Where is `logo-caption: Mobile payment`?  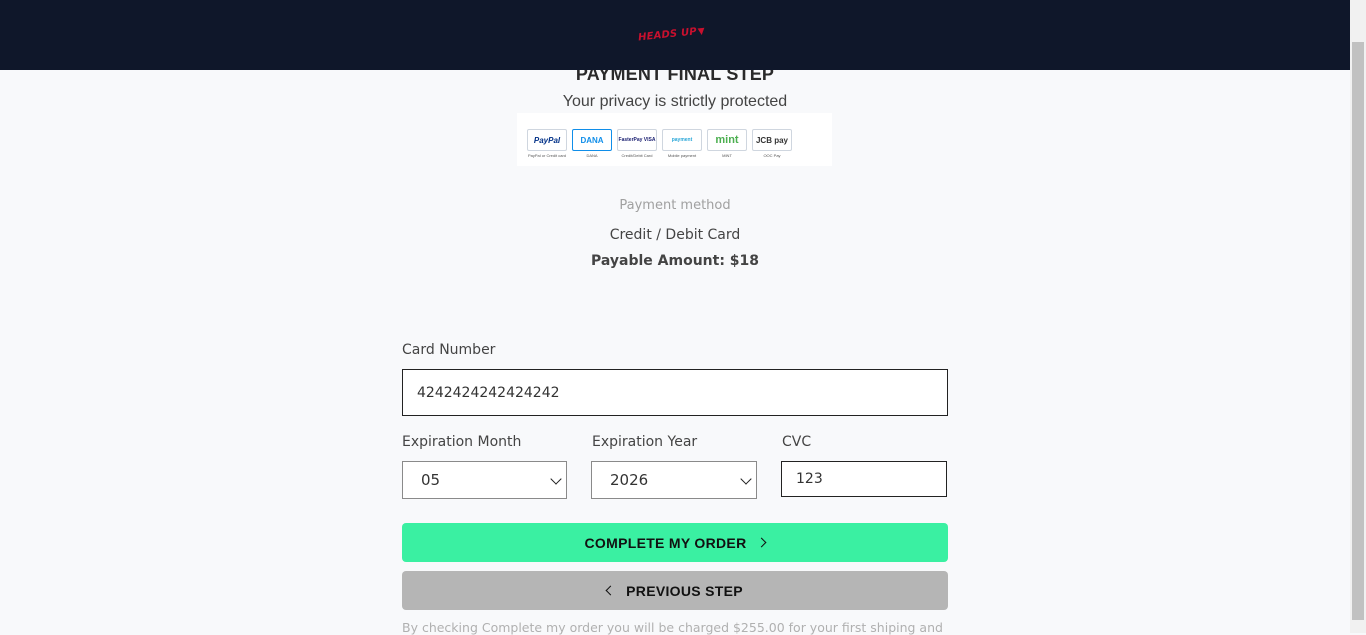
logo-caption: Mobile payment is located at coordinates (682, 155).